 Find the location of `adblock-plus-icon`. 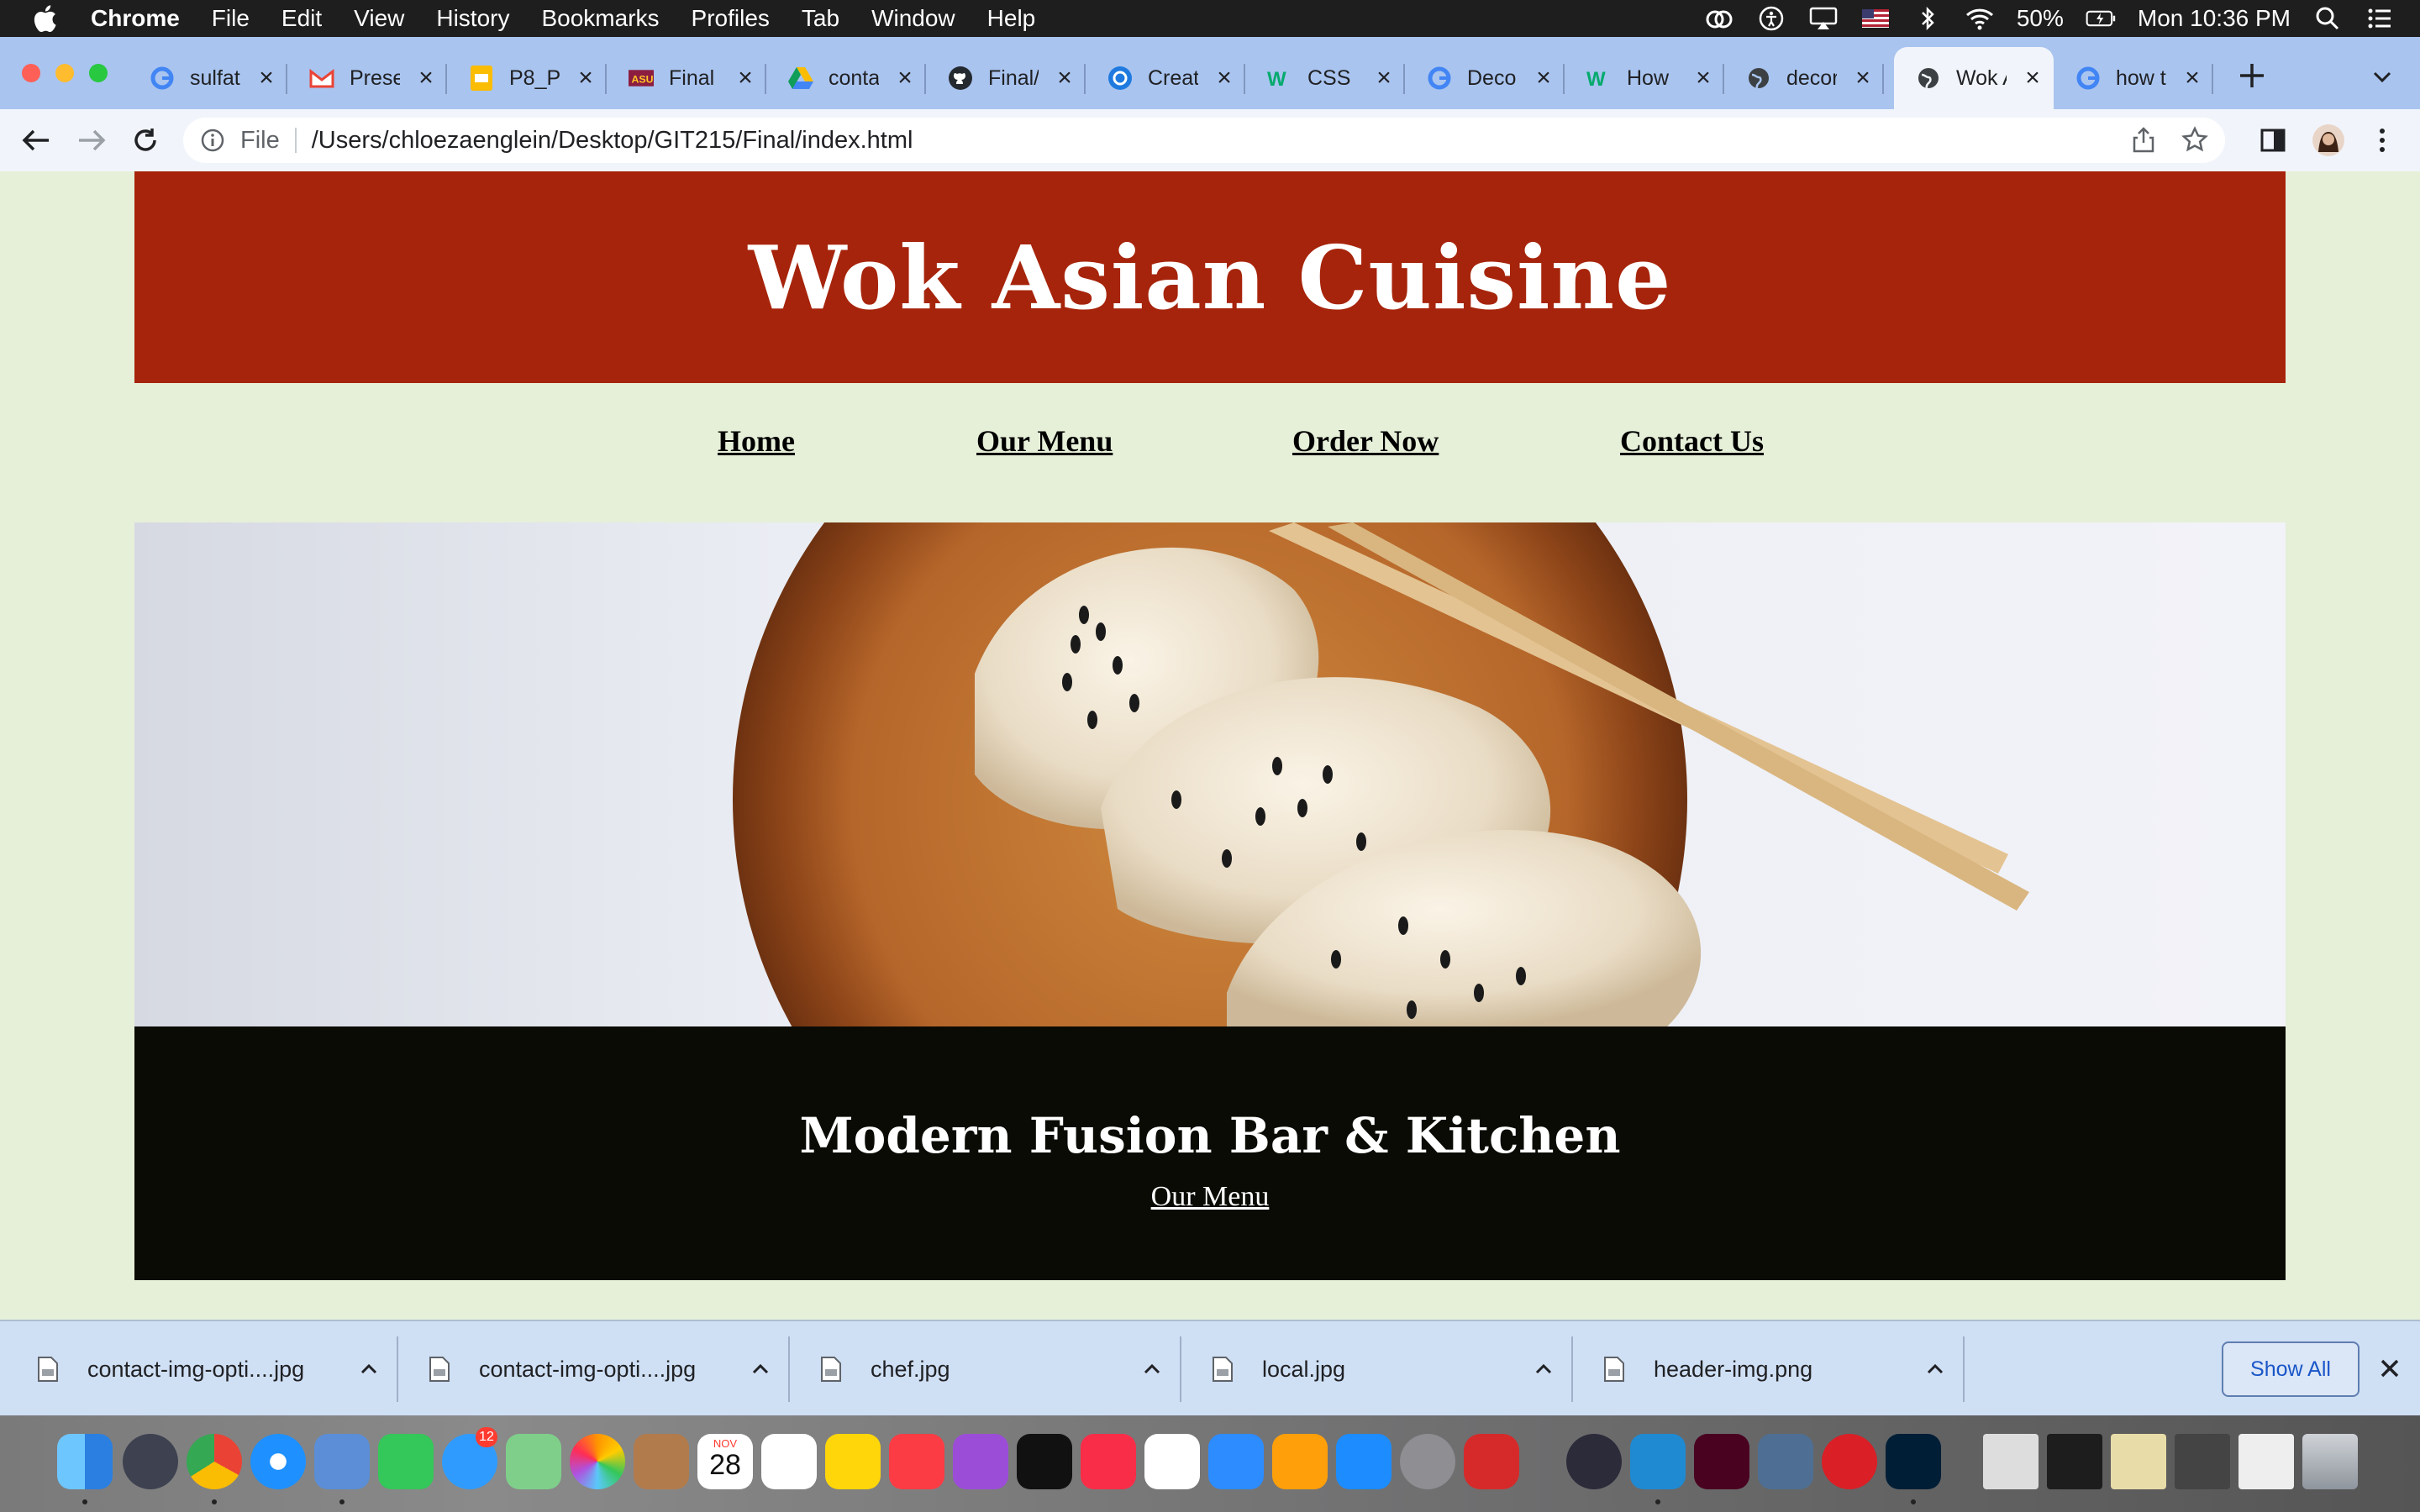

adblock-plus-icon is located at coordinates (1492, 1461).